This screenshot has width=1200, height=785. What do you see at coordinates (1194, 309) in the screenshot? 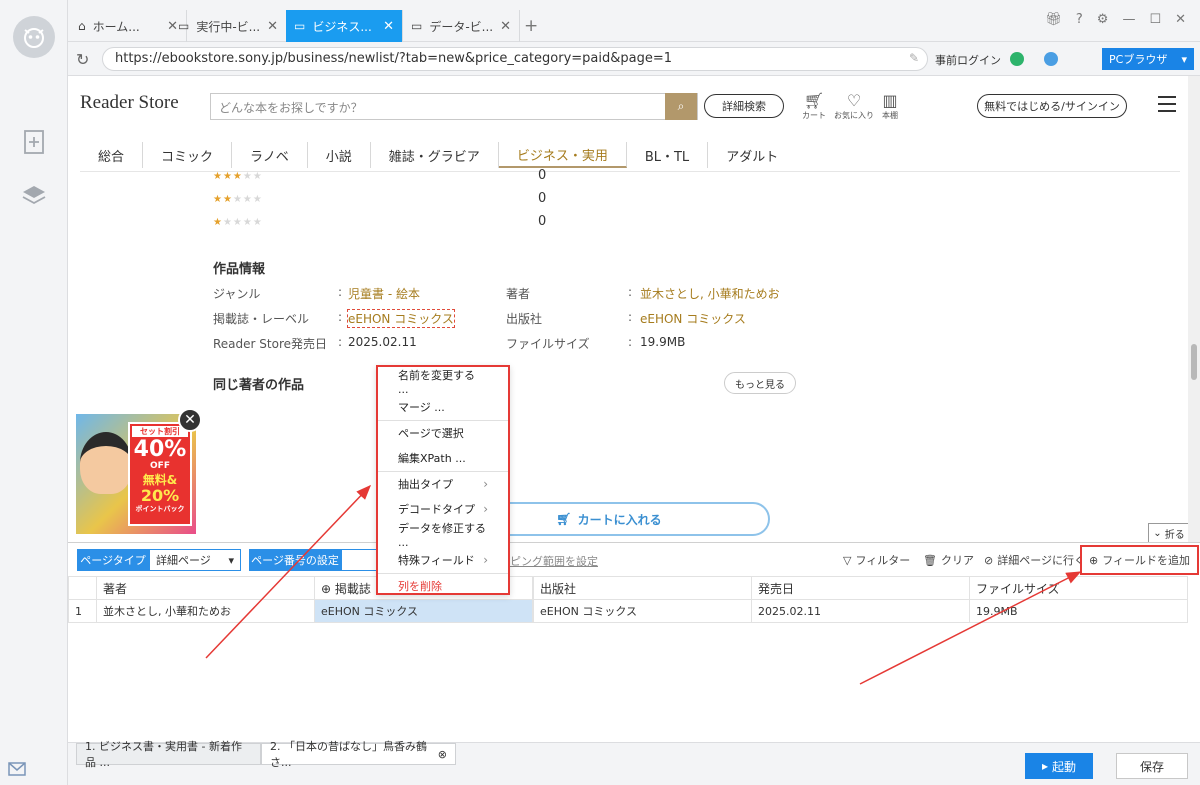
I see `page-scrollbar` at bounding box center [1194, 309].